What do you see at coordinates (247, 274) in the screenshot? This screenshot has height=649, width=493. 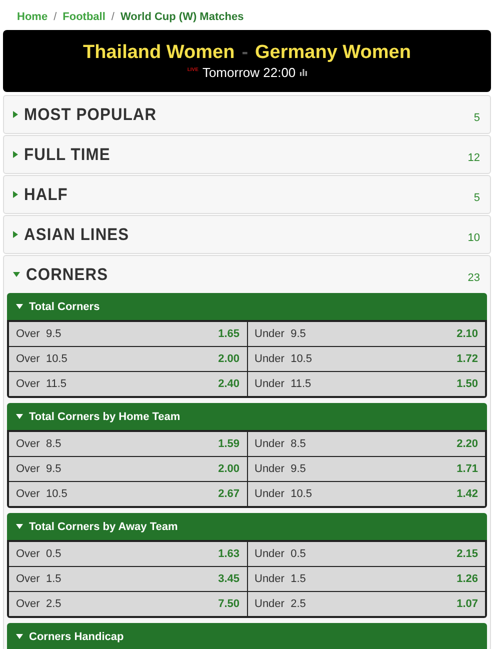 I see `category-header: CORNERS 23` at bounding box center [247, 274].